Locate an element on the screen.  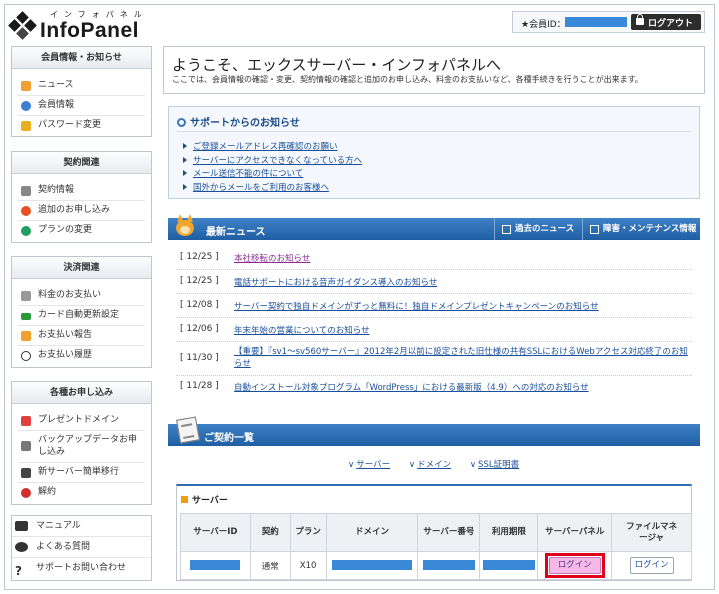
sidebar-group-title: 決済関連 is located at coordinates (81, 268).